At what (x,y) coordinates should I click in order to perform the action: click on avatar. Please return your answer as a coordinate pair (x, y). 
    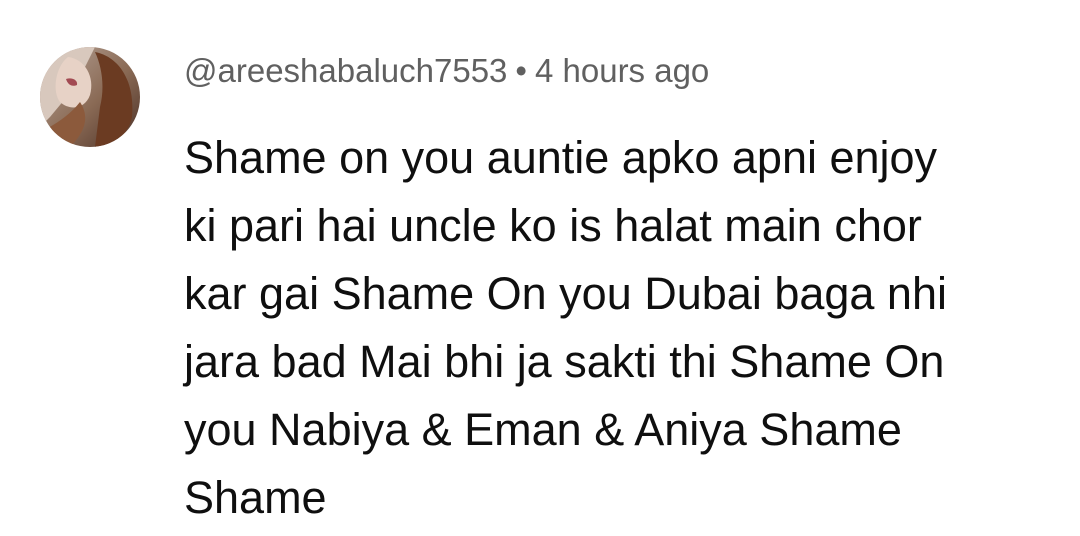
    Looking at the image, I should click on (90, 97).